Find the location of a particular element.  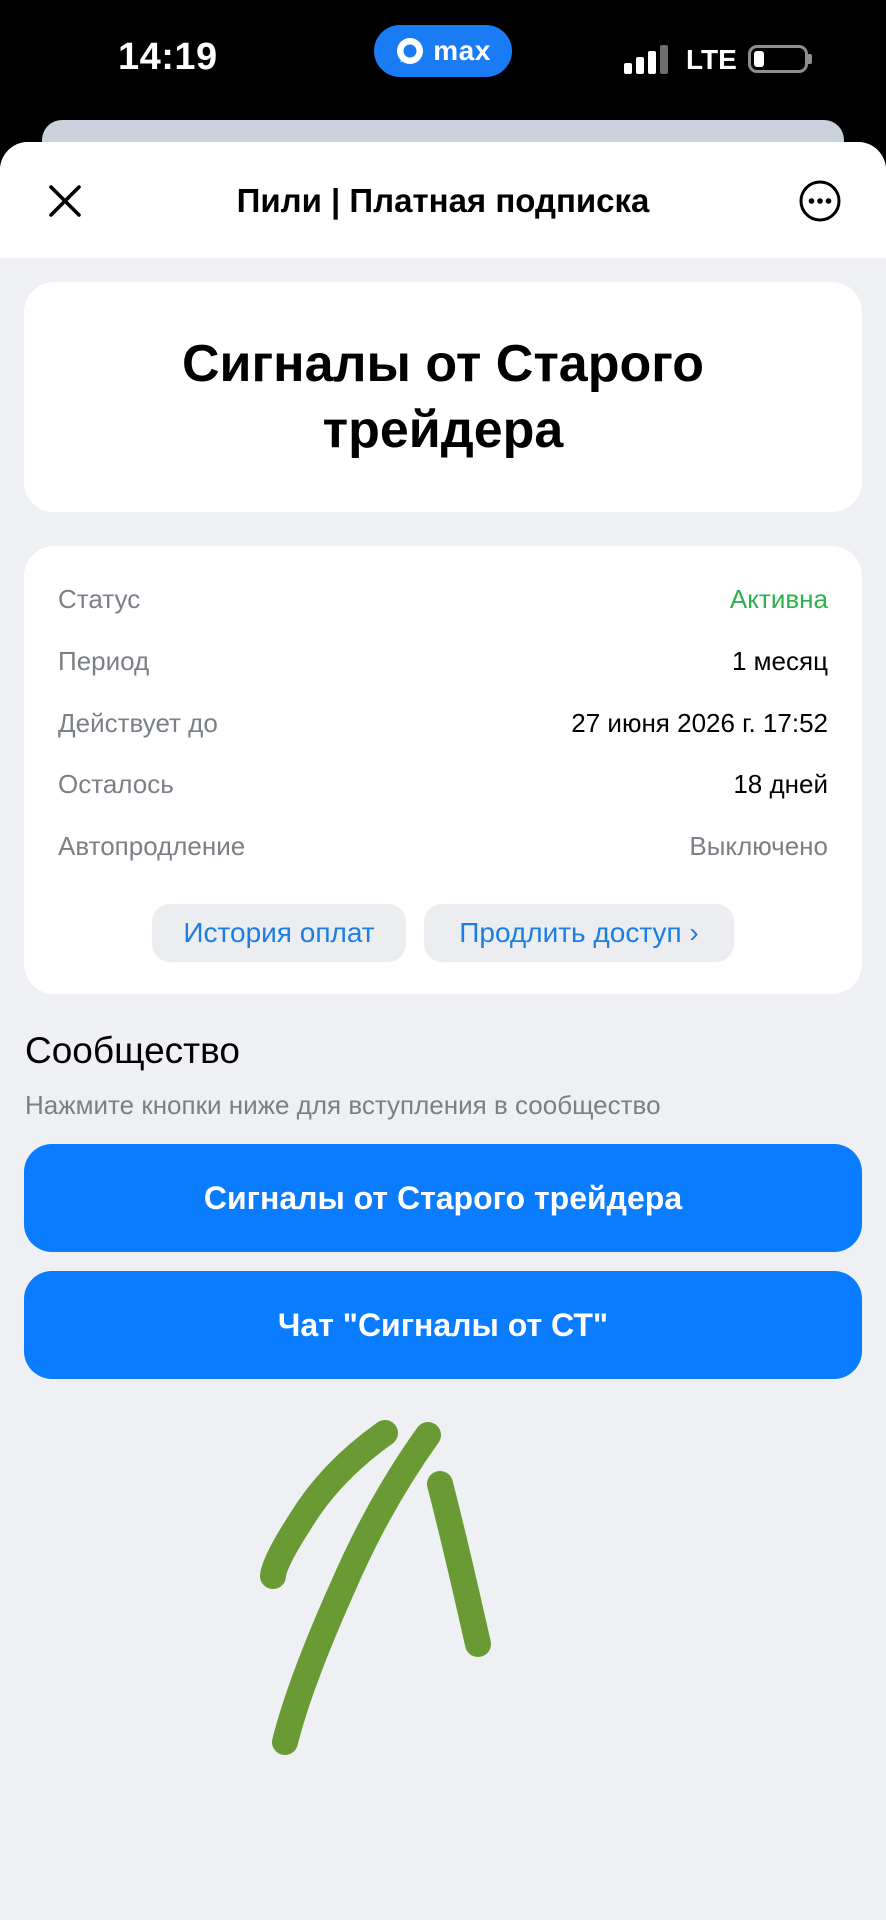

signal-icon is located at coordinates (647, 59).